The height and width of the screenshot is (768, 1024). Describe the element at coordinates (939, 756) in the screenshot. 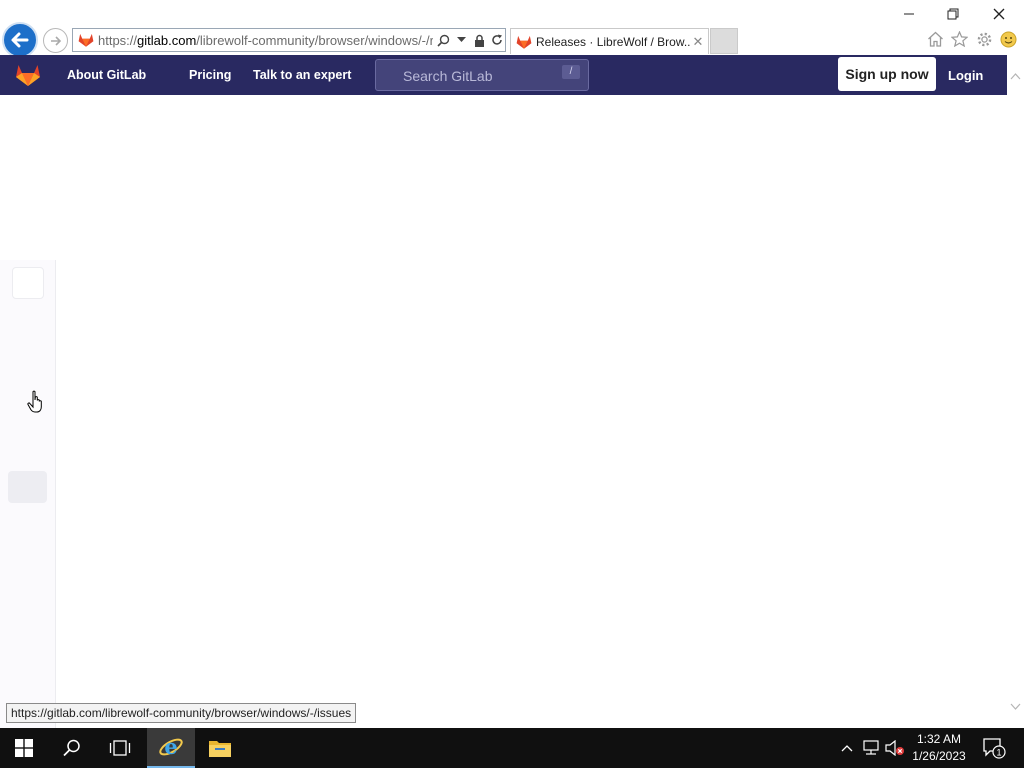

I see `clock-date: 1/26/2023` at that location.